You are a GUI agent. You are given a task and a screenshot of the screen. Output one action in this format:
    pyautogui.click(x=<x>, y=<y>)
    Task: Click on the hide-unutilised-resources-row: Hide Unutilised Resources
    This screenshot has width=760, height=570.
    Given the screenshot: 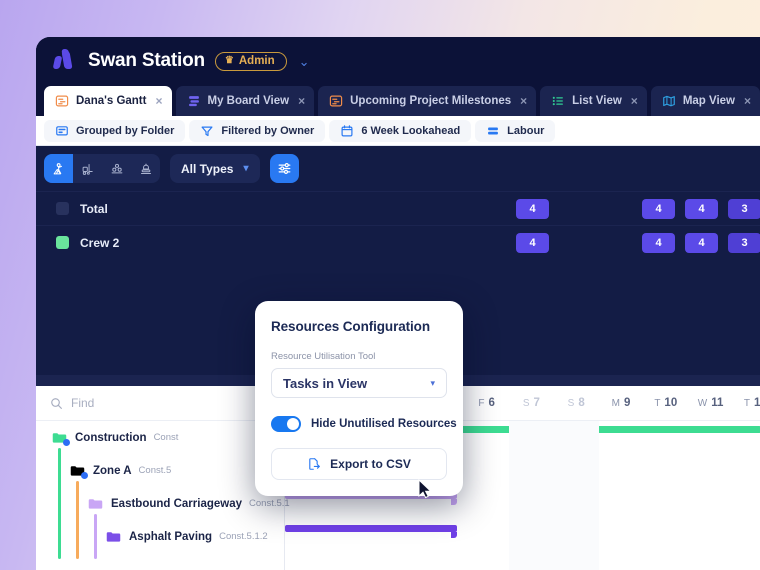 What is the action you would take?
    pyautogui.click(x=364, y=424)
    